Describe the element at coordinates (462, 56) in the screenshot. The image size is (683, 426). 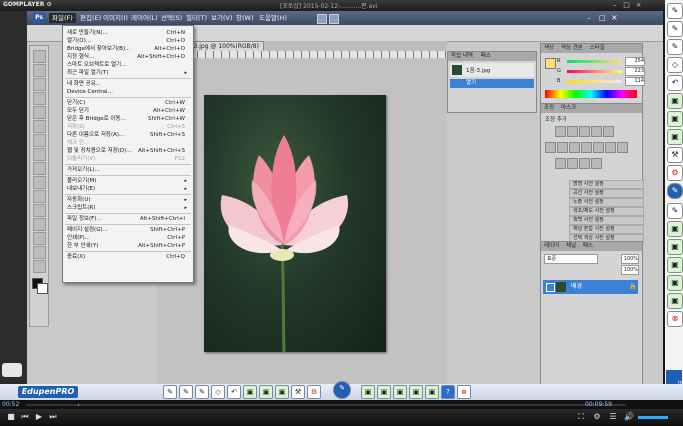
I see `tab-history: 작업 내역` at that location.